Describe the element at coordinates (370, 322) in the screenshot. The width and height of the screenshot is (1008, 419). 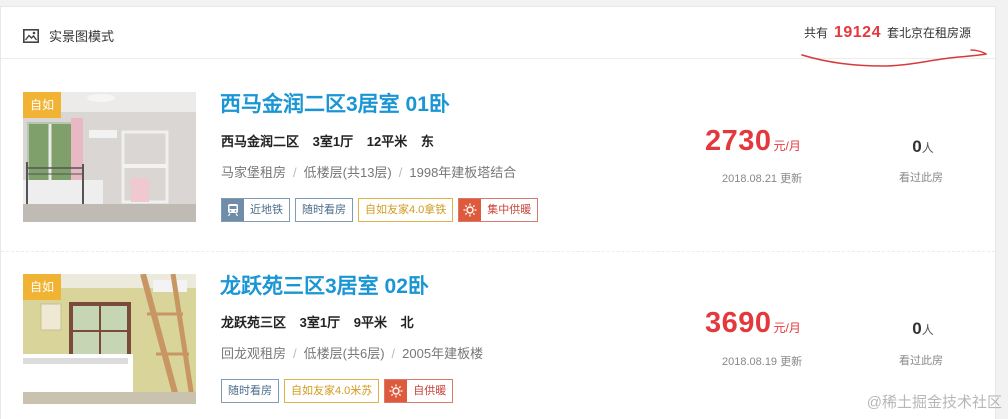
I see `room-area: 9平米` at that location.